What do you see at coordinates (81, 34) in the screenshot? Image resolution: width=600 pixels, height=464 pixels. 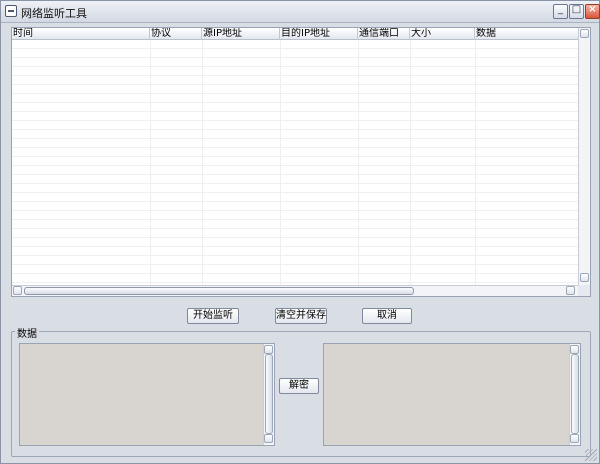 I see `column-header-time: 时间` at bounding box center [81, 34].